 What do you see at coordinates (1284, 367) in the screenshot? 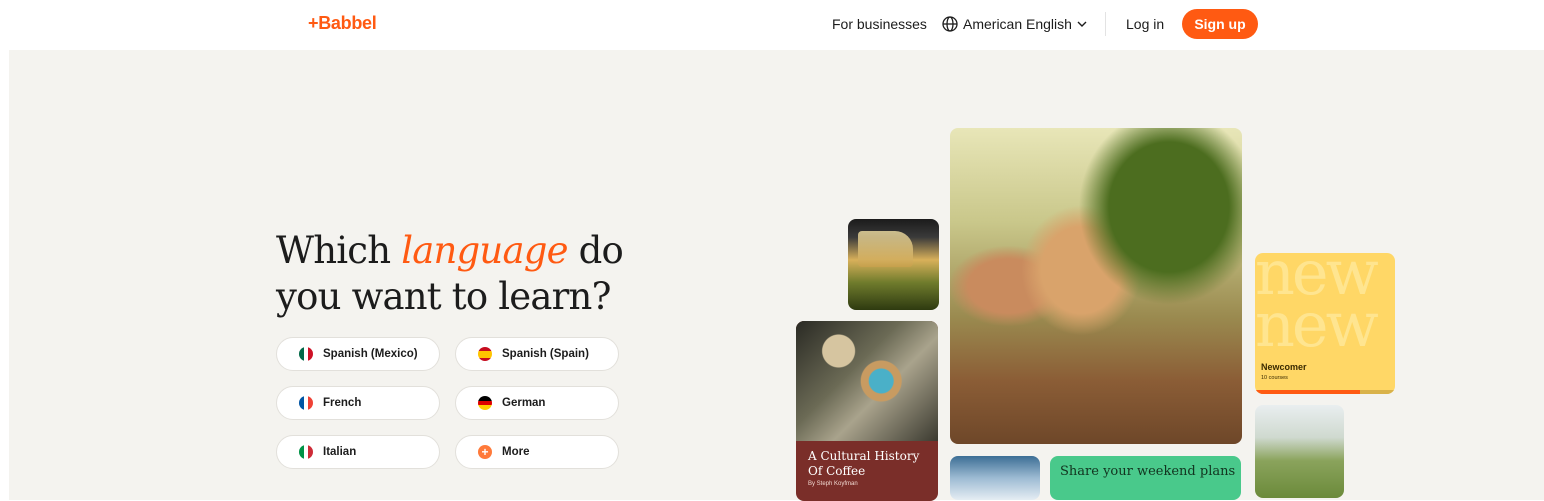
I see `newcomer-label: Newcomer` at bounding box center [1284, 367].